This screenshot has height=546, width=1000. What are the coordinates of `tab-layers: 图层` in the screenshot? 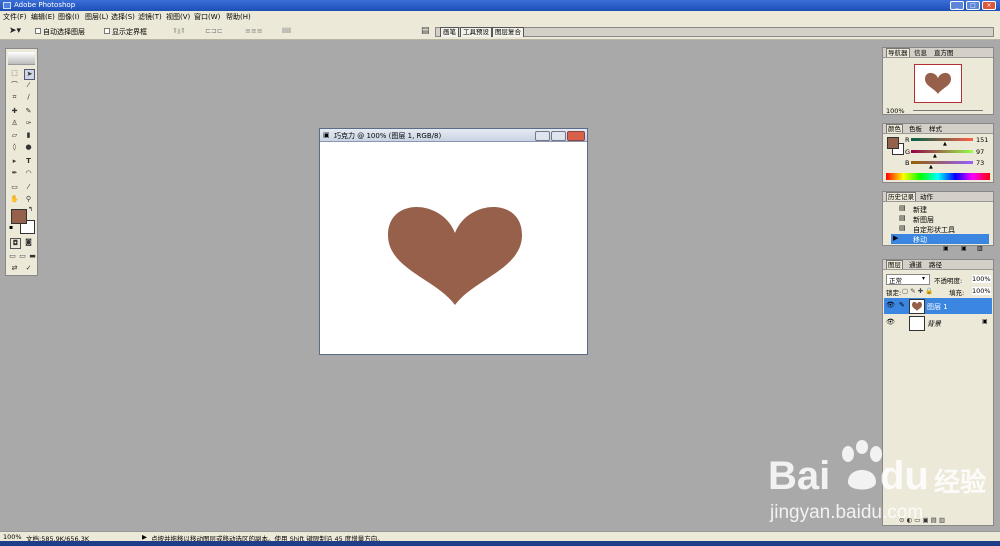 It's located at (894, 264).